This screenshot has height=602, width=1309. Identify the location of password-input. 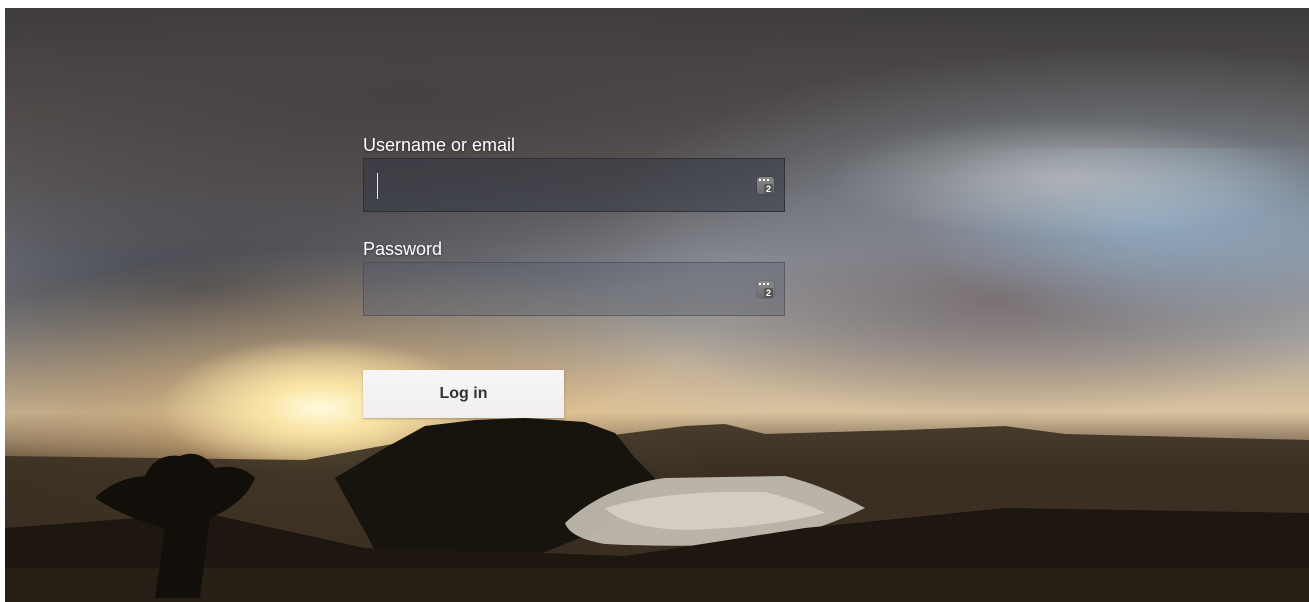
(574, 289).